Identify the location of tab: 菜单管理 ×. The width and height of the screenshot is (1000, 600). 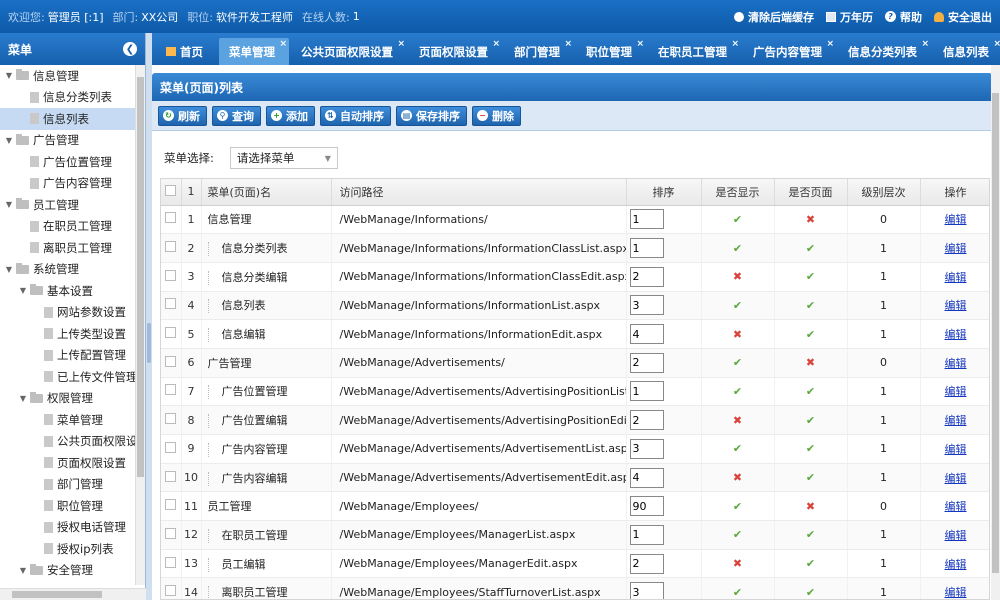
(254, 51).